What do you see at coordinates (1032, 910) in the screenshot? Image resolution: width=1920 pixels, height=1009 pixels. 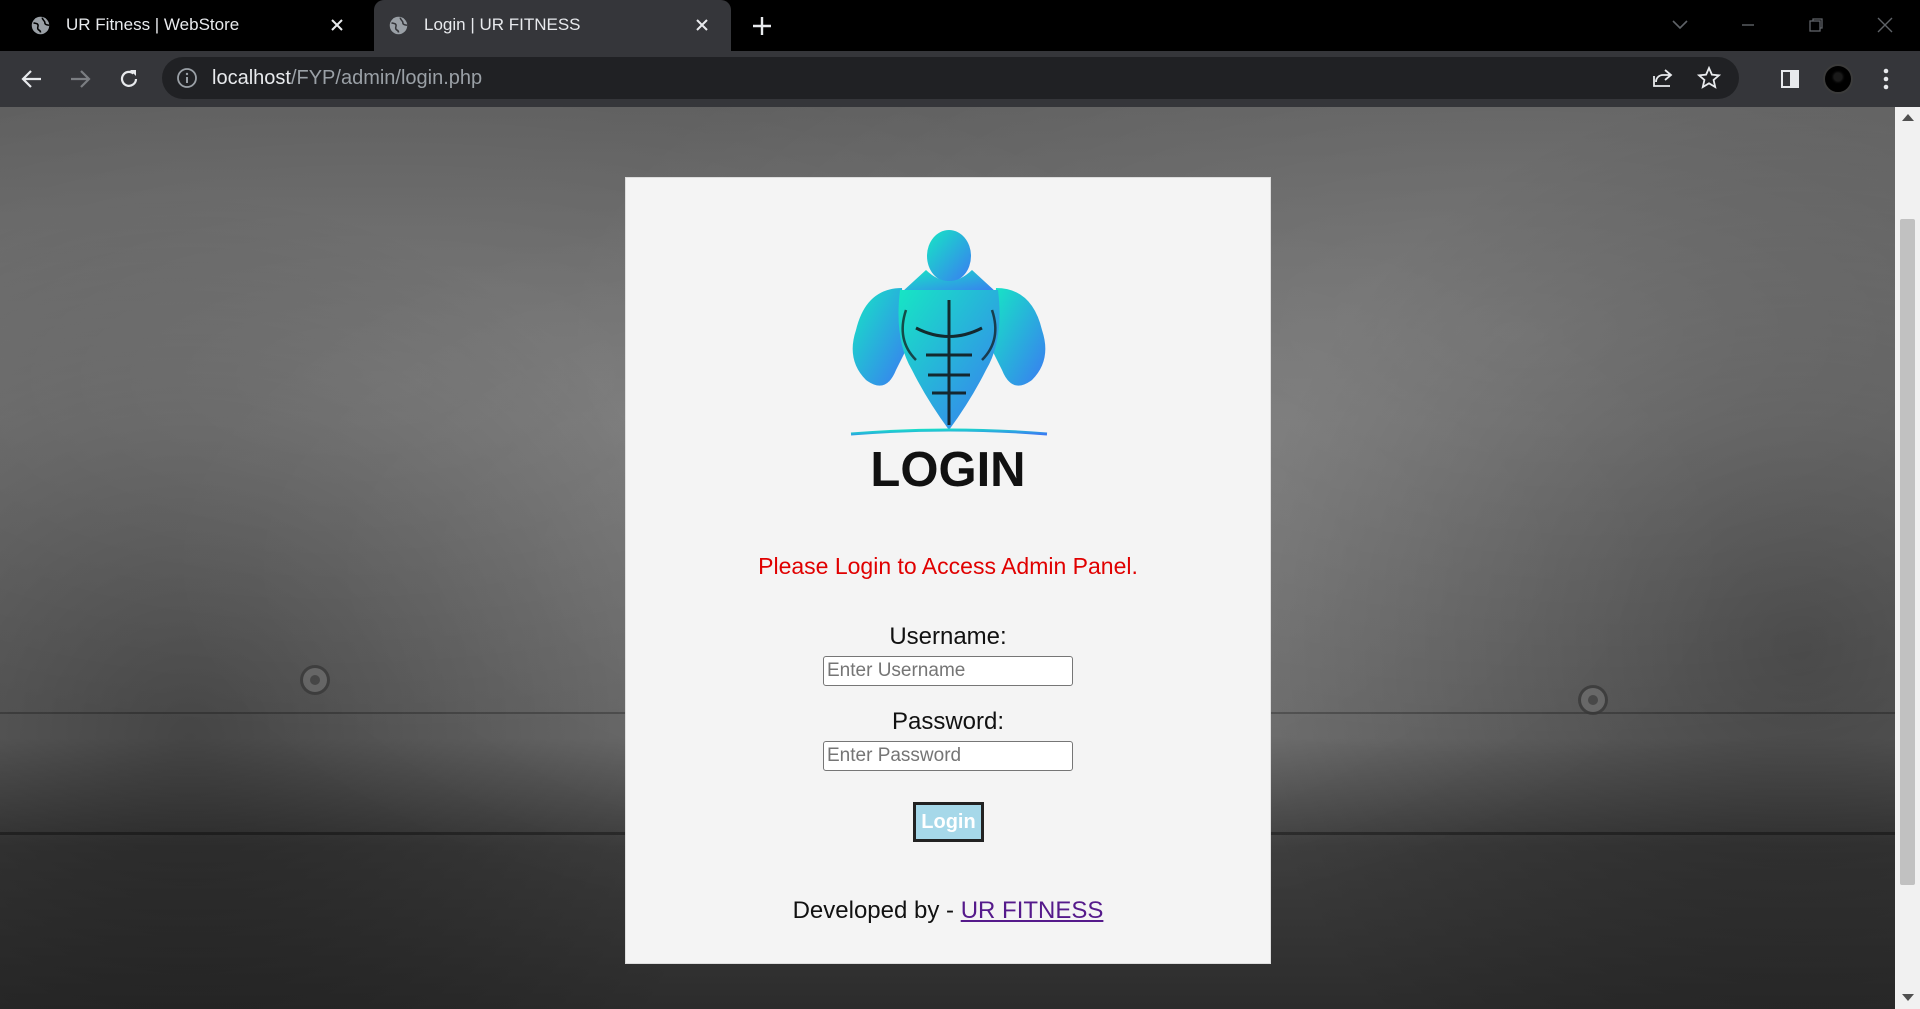 I see `credit-link: UR FITNESS` at bounding box center [1032, 910].